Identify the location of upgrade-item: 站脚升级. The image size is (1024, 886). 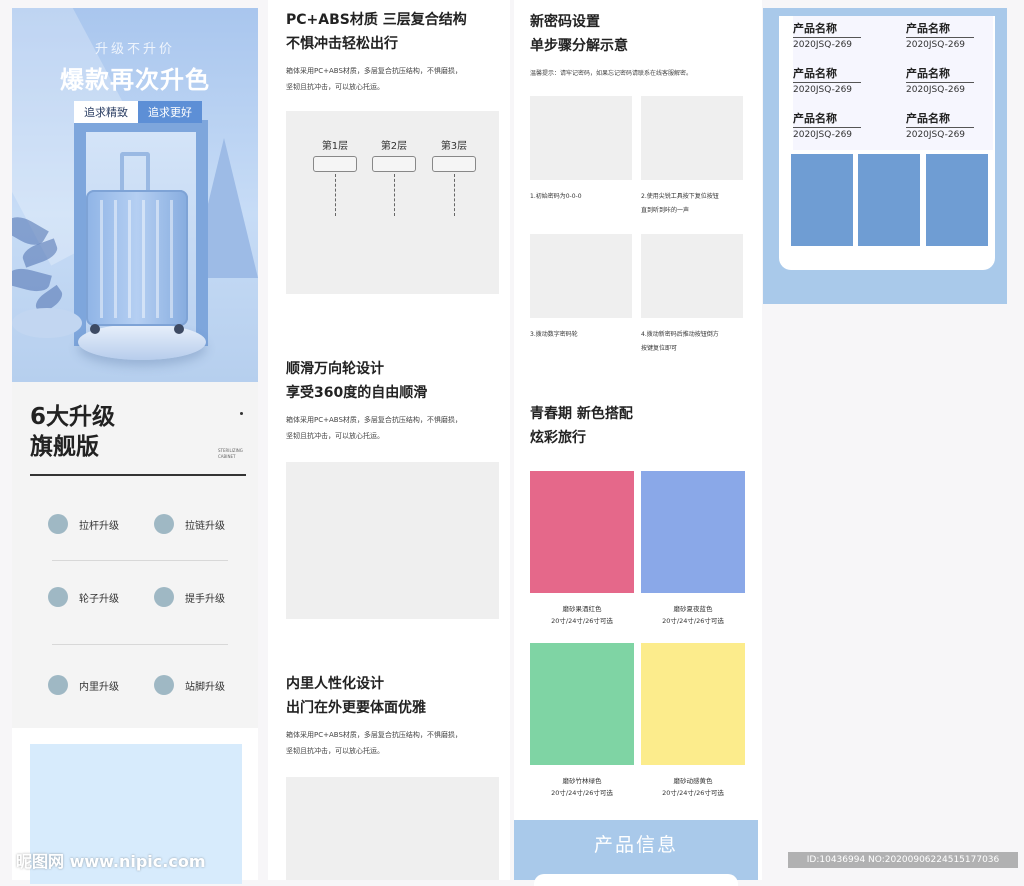
(189, 685).